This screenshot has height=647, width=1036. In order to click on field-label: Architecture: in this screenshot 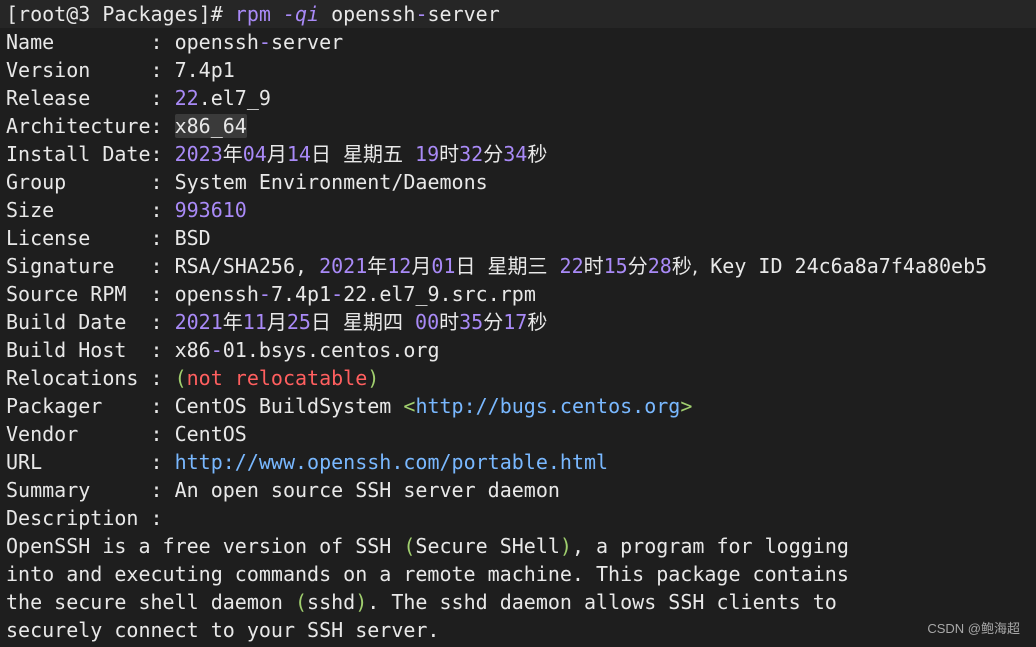, I will do `click(84, 126)`.